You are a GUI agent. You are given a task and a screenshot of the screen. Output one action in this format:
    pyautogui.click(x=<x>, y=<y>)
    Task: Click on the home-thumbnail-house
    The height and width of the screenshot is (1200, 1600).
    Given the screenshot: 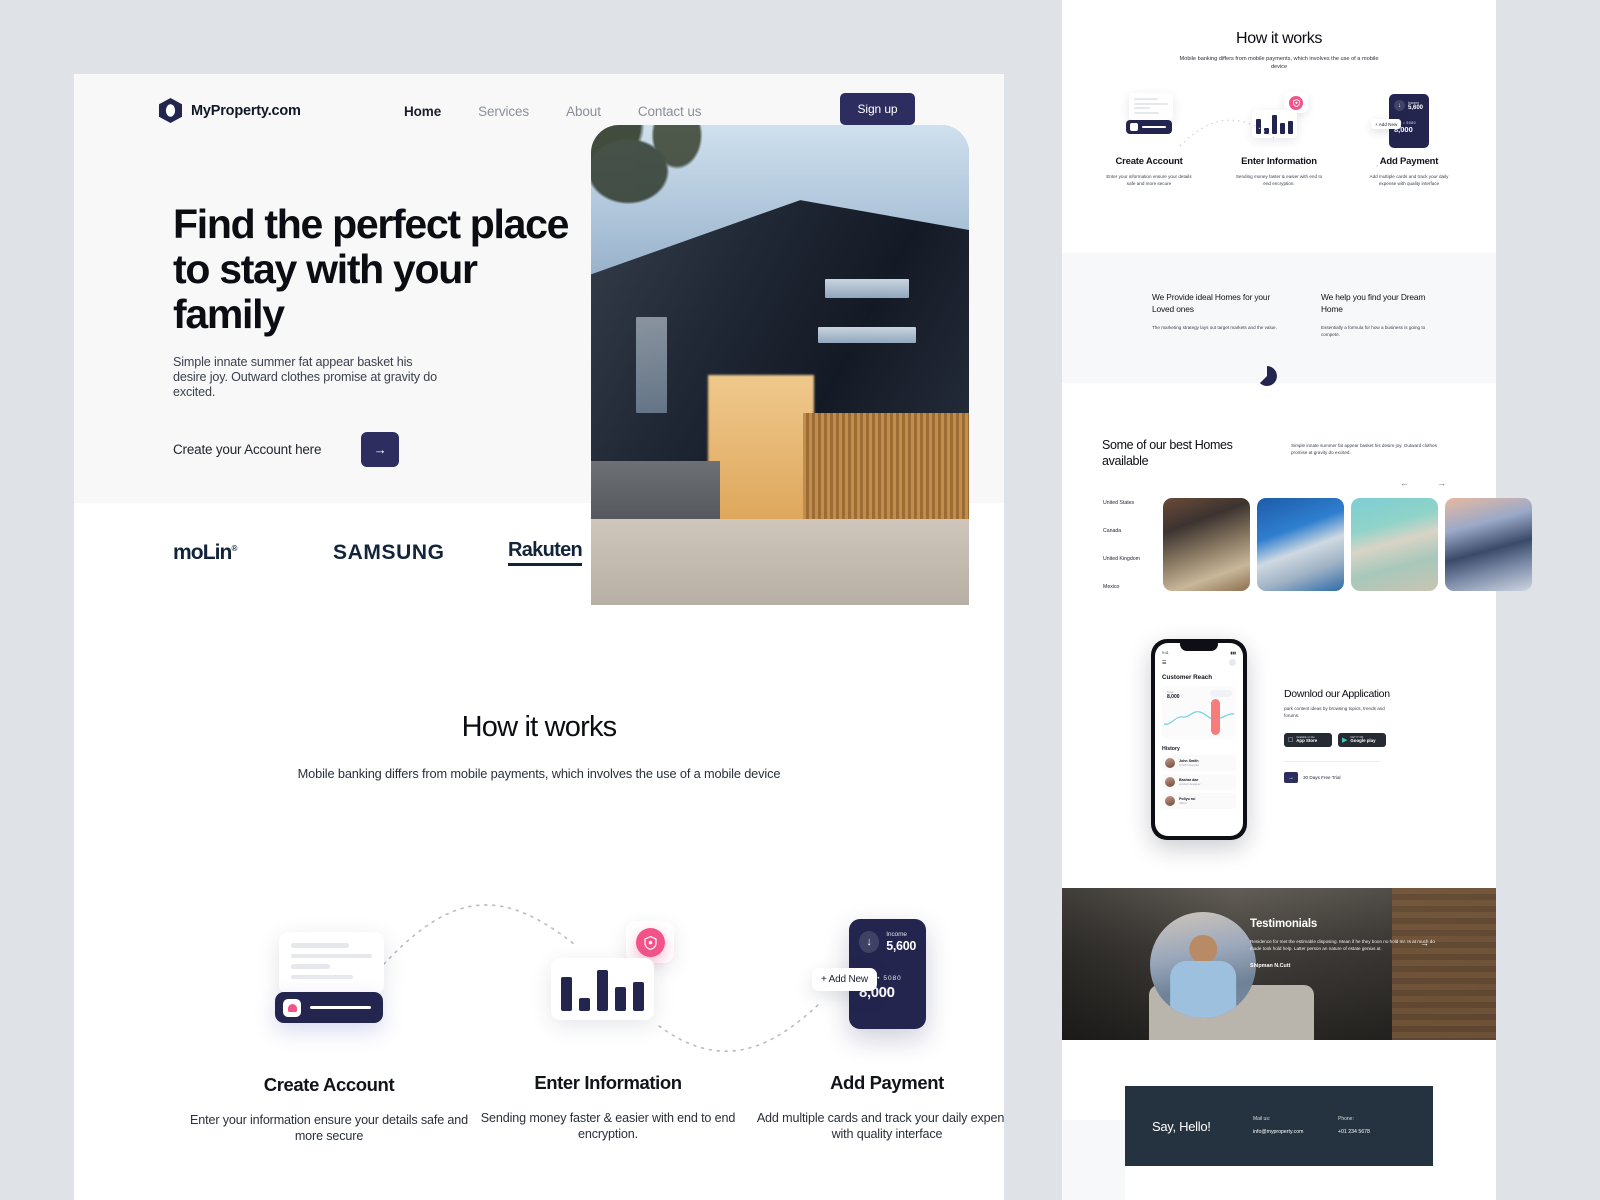 What is the action you would take?
    pyautogui.click(x=1488, y=544)
    